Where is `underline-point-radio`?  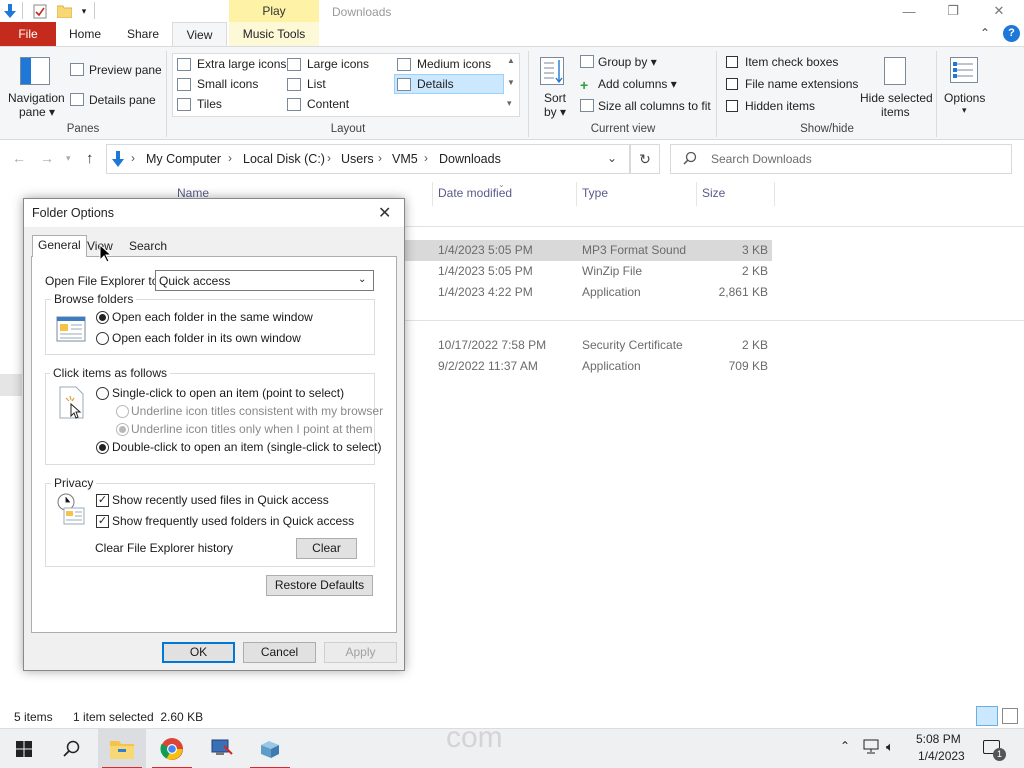 underline-point-radio is located at coordinates (122, 429).